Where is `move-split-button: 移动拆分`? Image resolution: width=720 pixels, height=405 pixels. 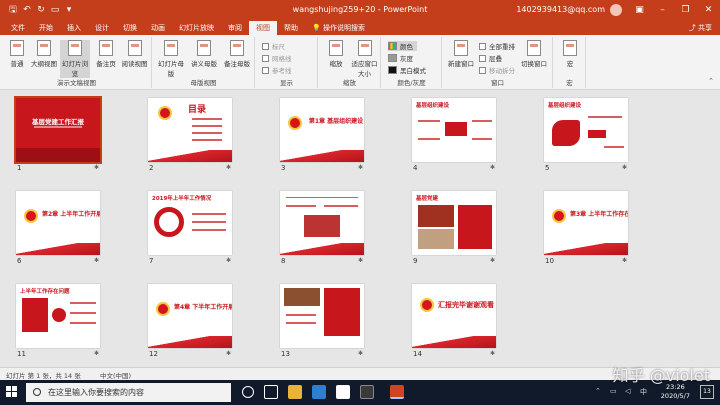 move-split-button: 移动拆分 is located at coordinates (497, 70).